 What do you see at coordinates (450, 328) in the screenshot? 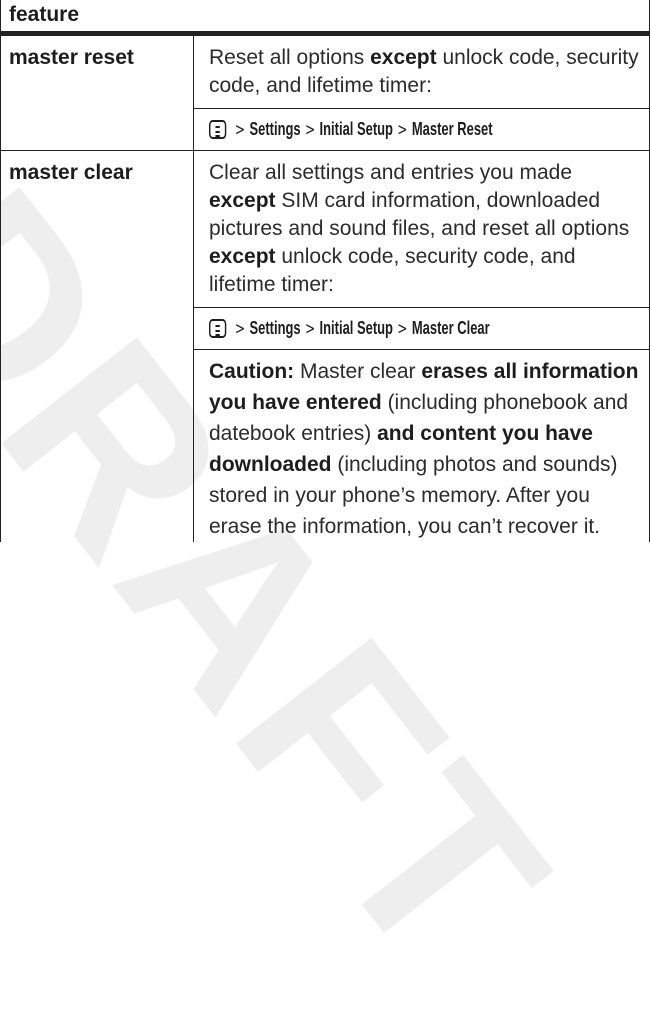
I see `path-item: Master Clear` at bounding box center [450, 328].